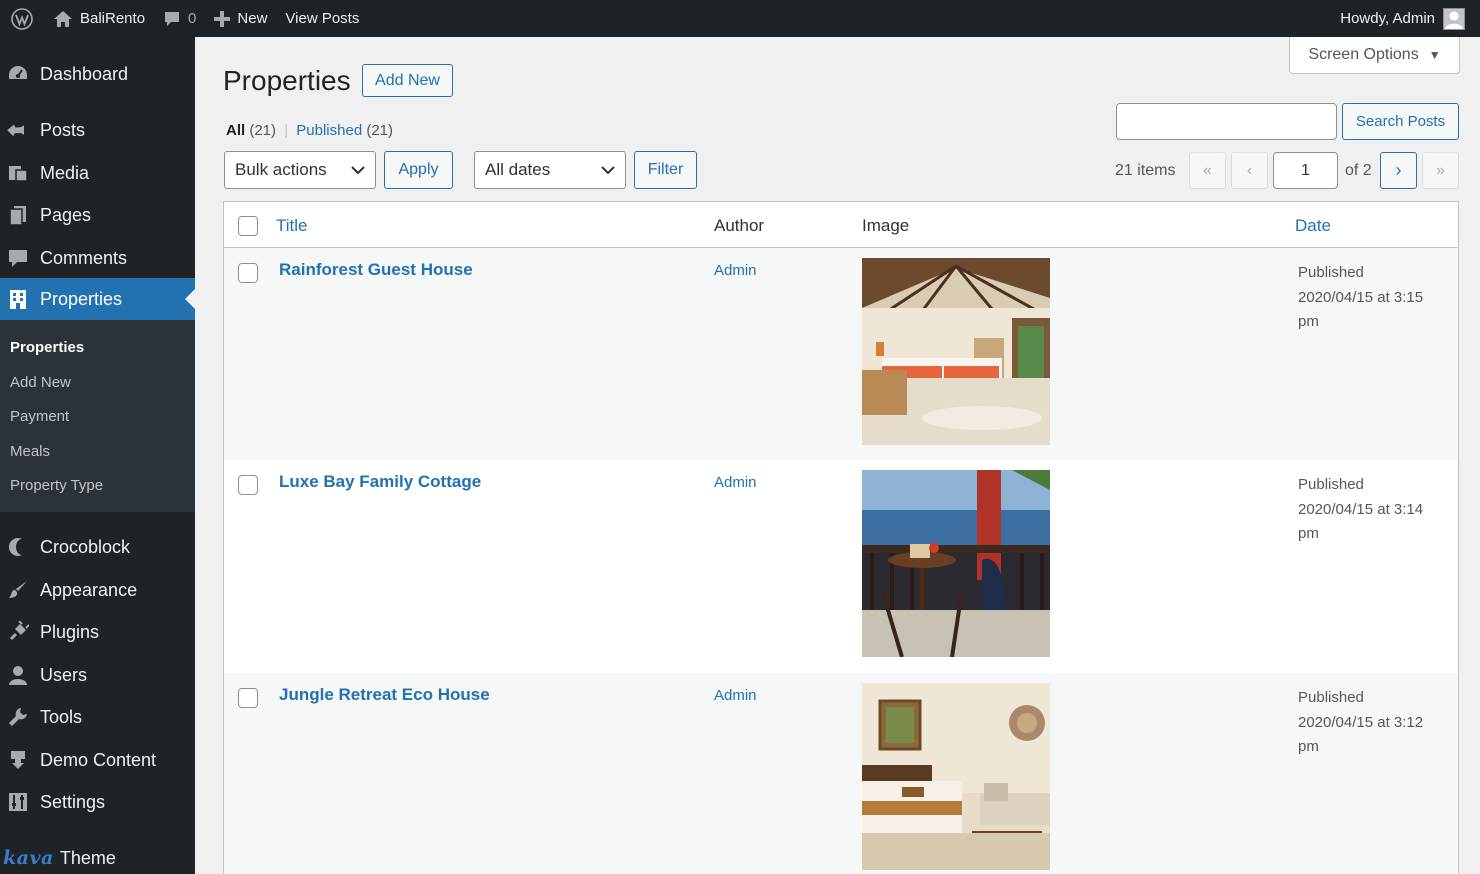 This screenshot has height=874, width=1480. Describe the element at coordinates (380, 482) in the screenshot. I see `row-title-link: Luxe Bay Family Cottage` at that location.